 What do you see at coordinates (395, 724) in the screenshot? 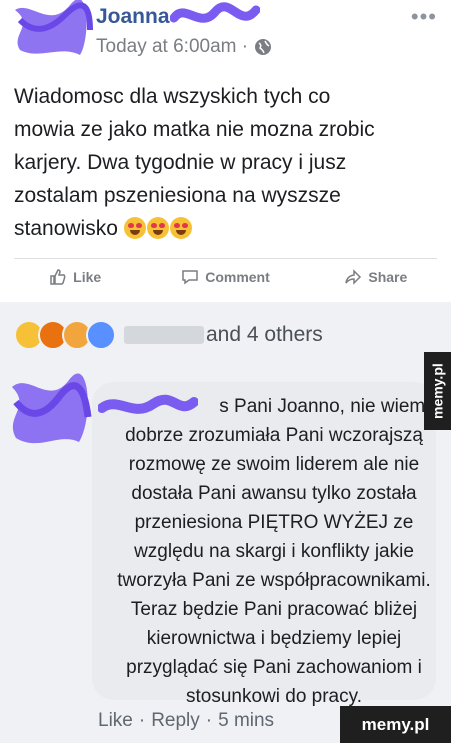
I see `watermark-corner: memy.pl` at bounding box center [395, 724].